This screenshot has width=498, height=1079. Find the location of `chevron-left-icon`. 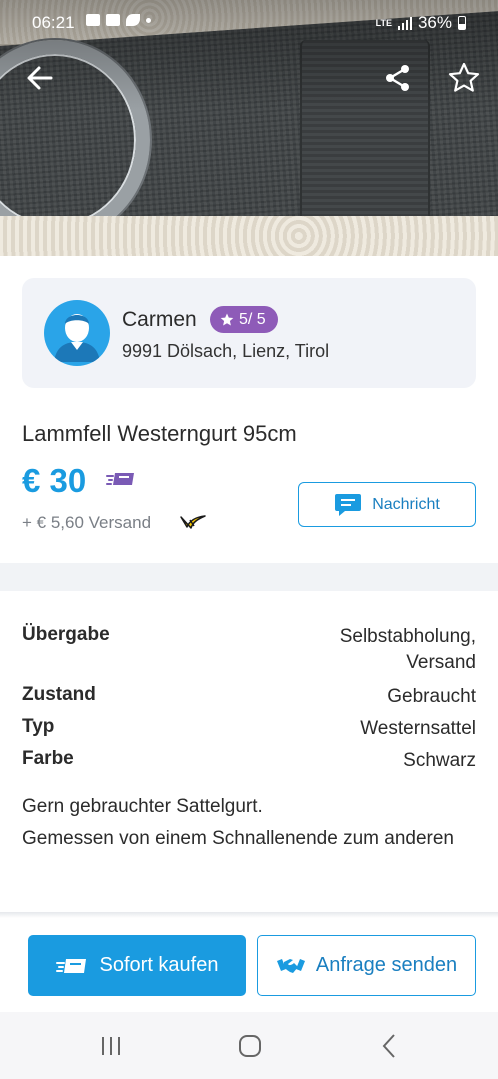

chevron-left-icon is located at coordinates (388, 1046).